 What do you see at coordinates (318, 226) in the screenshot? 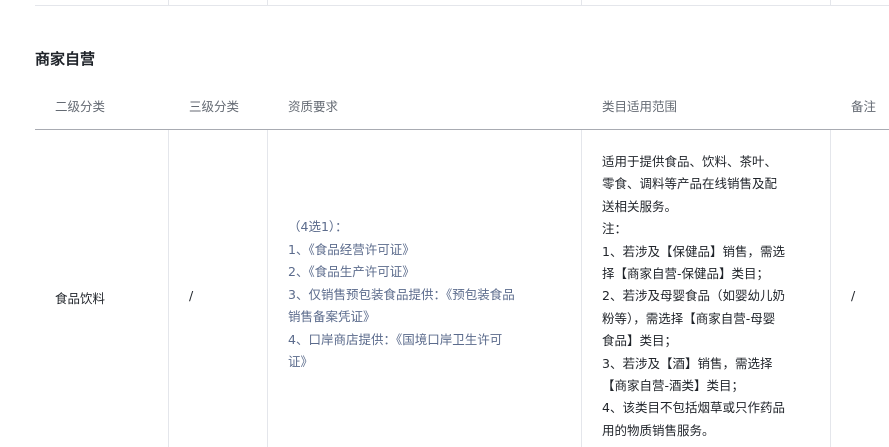
I see `qualification-line: （4选1）：` at bounding box center [318, 226].